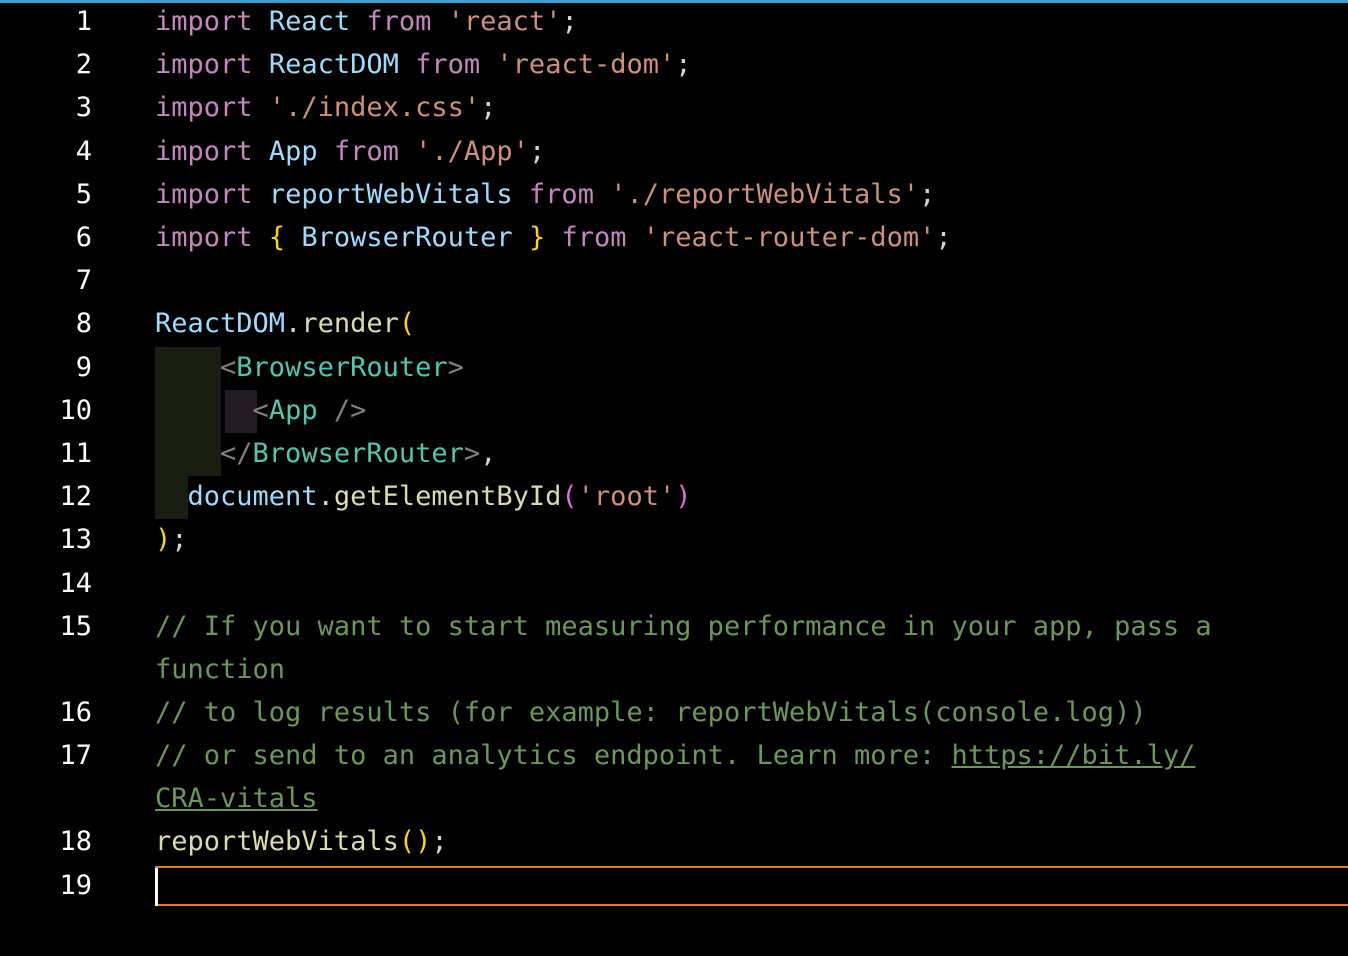 The height and width of the screenshot is (956, 1348). Describe the element at coordinates (674, 151) in the screenshot. I see `code-line-4: 4 import App from './App';` at that location.